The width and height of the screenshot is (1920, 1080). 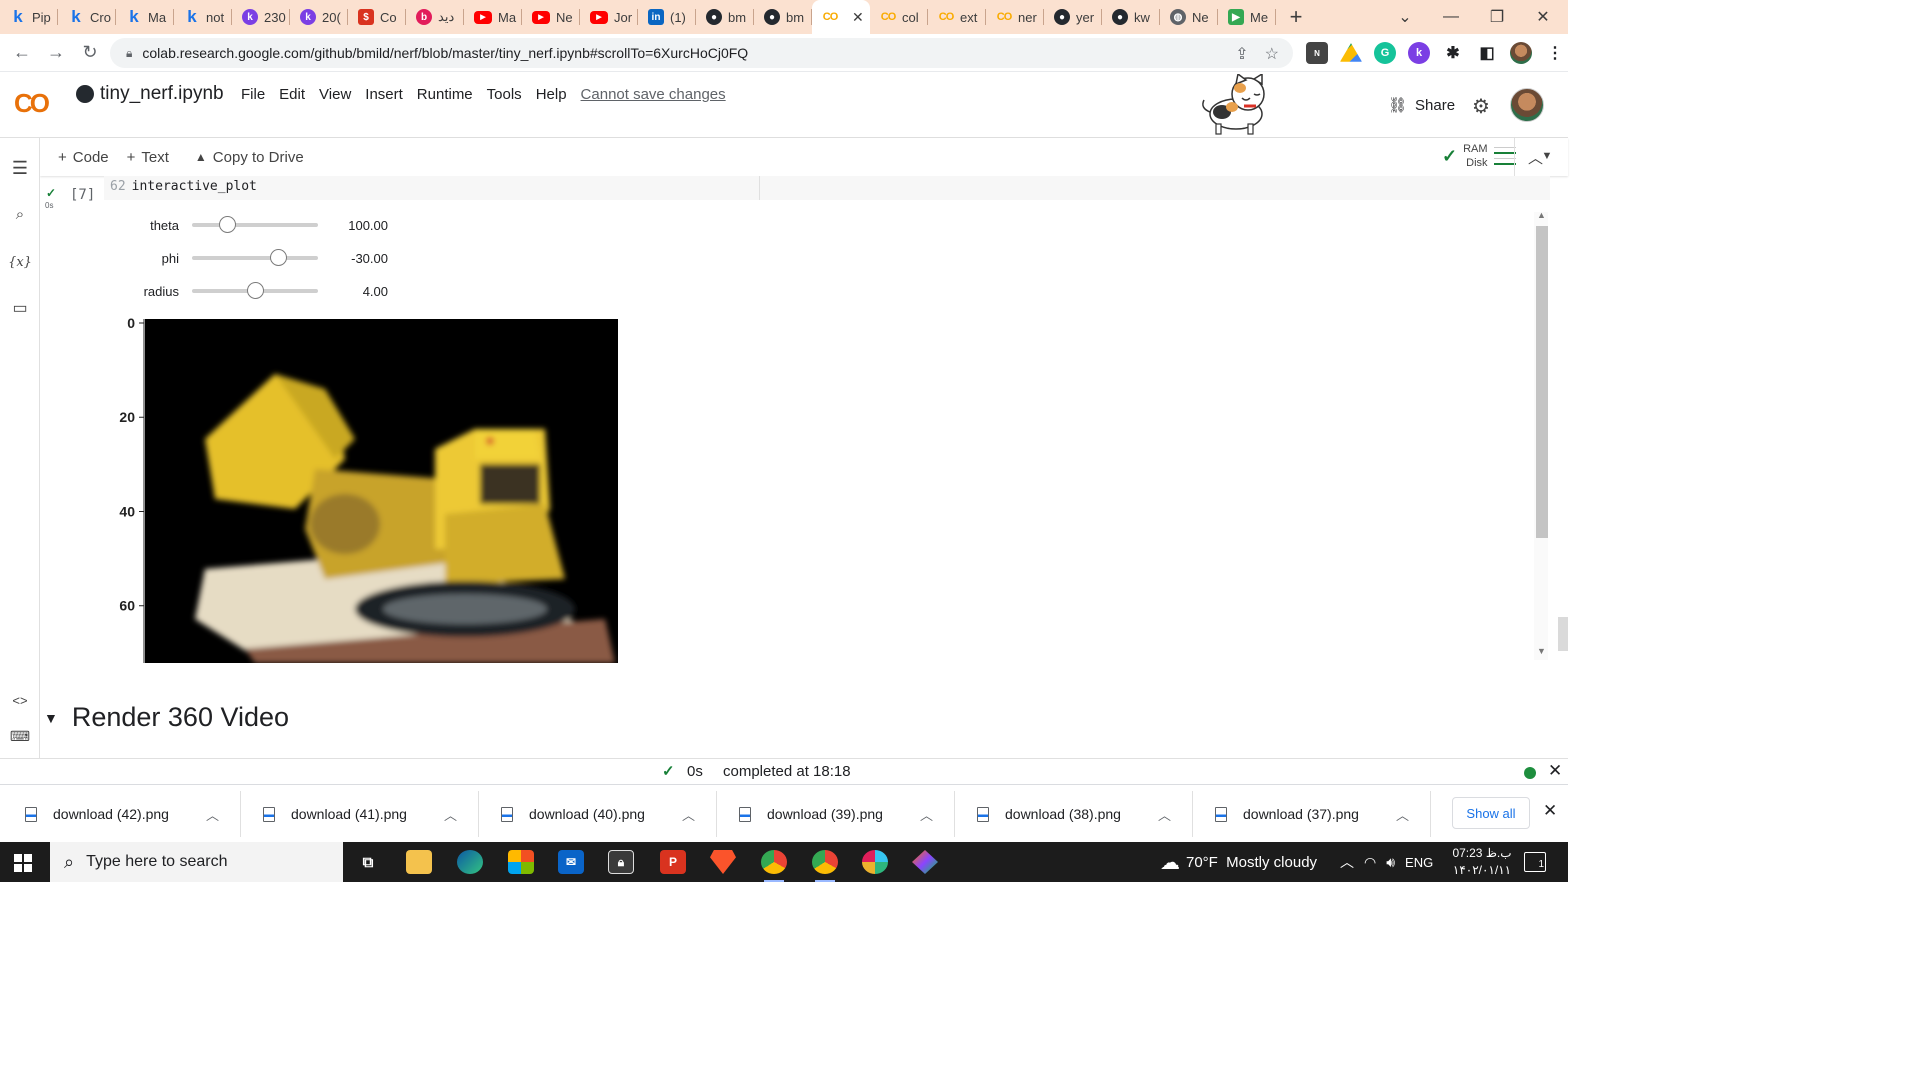 I want to click on close-window-icon: ✕, so click(x=1543, y=17).